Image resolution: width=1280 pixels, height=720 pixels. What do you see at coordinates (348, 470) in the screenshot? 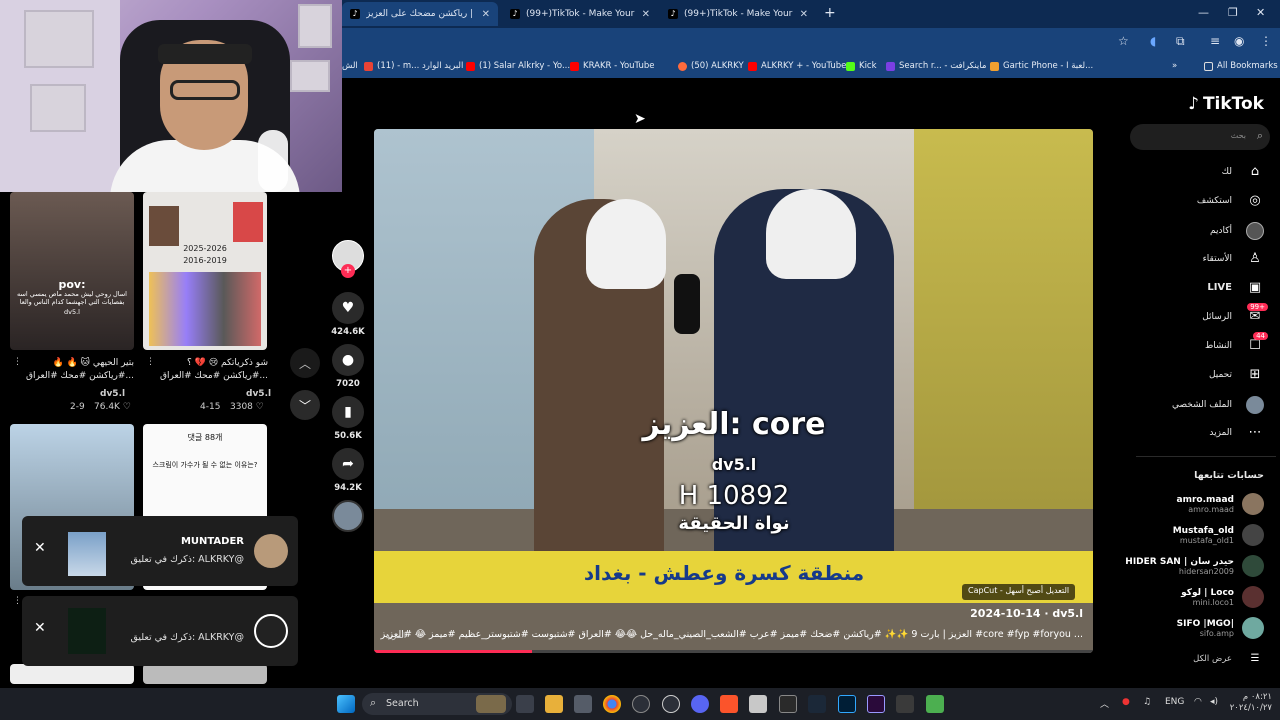
I see `share-button: ➦ 94.2K` at bounding box center [348, 470].